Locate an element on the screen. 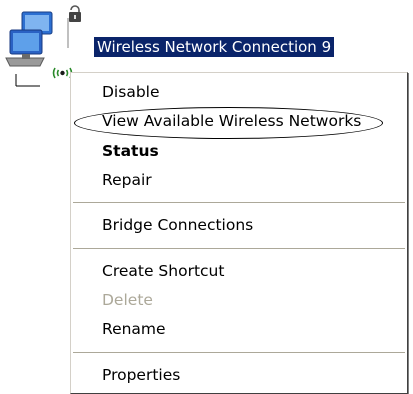 The height and width of the screenshot is (394, 413). menu-item-repair: Repair is located at coordinates (127, 180).